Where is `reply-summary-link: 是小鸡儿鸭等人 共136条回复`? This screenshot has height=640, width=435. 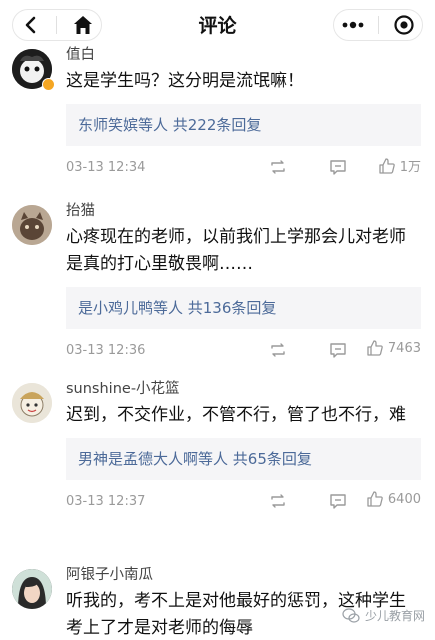 reply-summary-link: 是小鸡儿鸭等人 共136条回复 is located at coordinates (243, 308).